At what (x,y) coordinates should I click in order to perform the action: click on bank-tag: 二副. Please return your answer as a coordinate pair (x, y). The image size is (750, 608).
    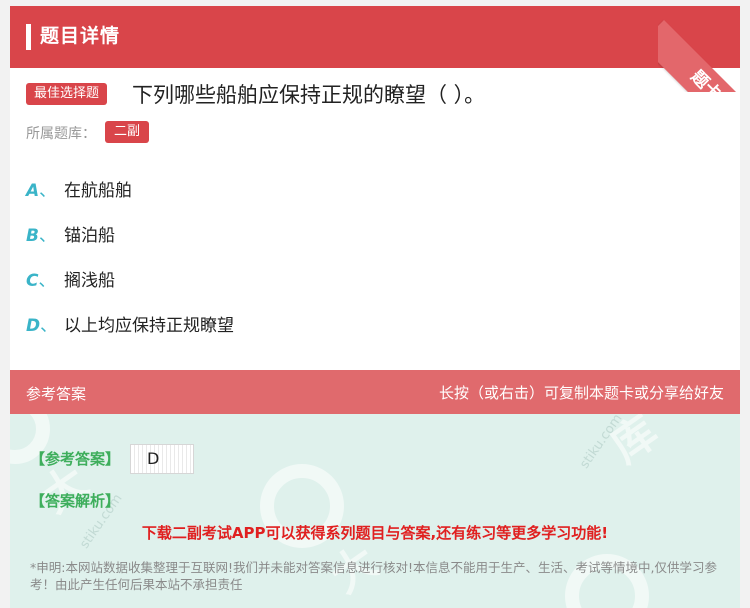
    Looking at the image, I should click on (127, 132).